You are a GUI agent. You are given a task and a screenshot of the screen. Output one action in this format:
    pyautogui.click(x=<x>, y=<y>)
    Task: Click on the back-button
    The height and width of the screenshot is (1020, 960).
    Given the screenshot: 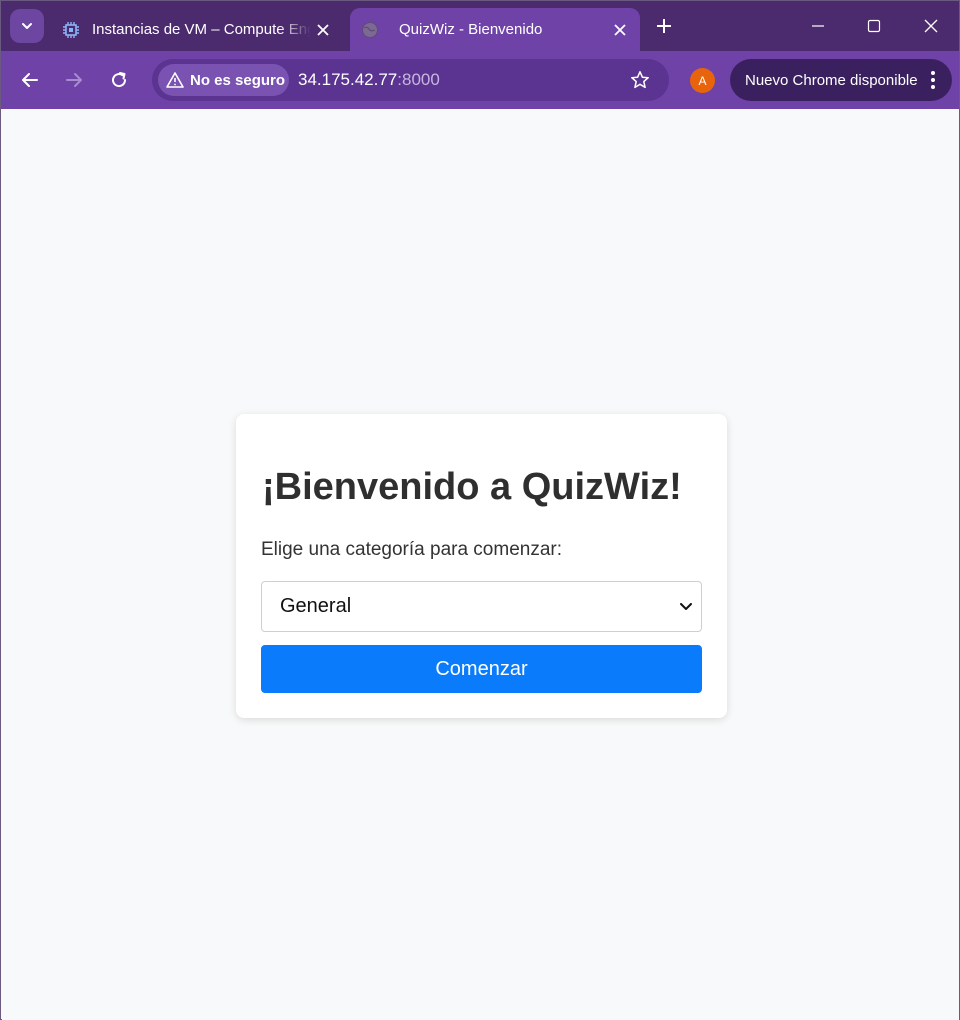 What is the action you would take?
    pyautogui.click(x=30, y=80)
    